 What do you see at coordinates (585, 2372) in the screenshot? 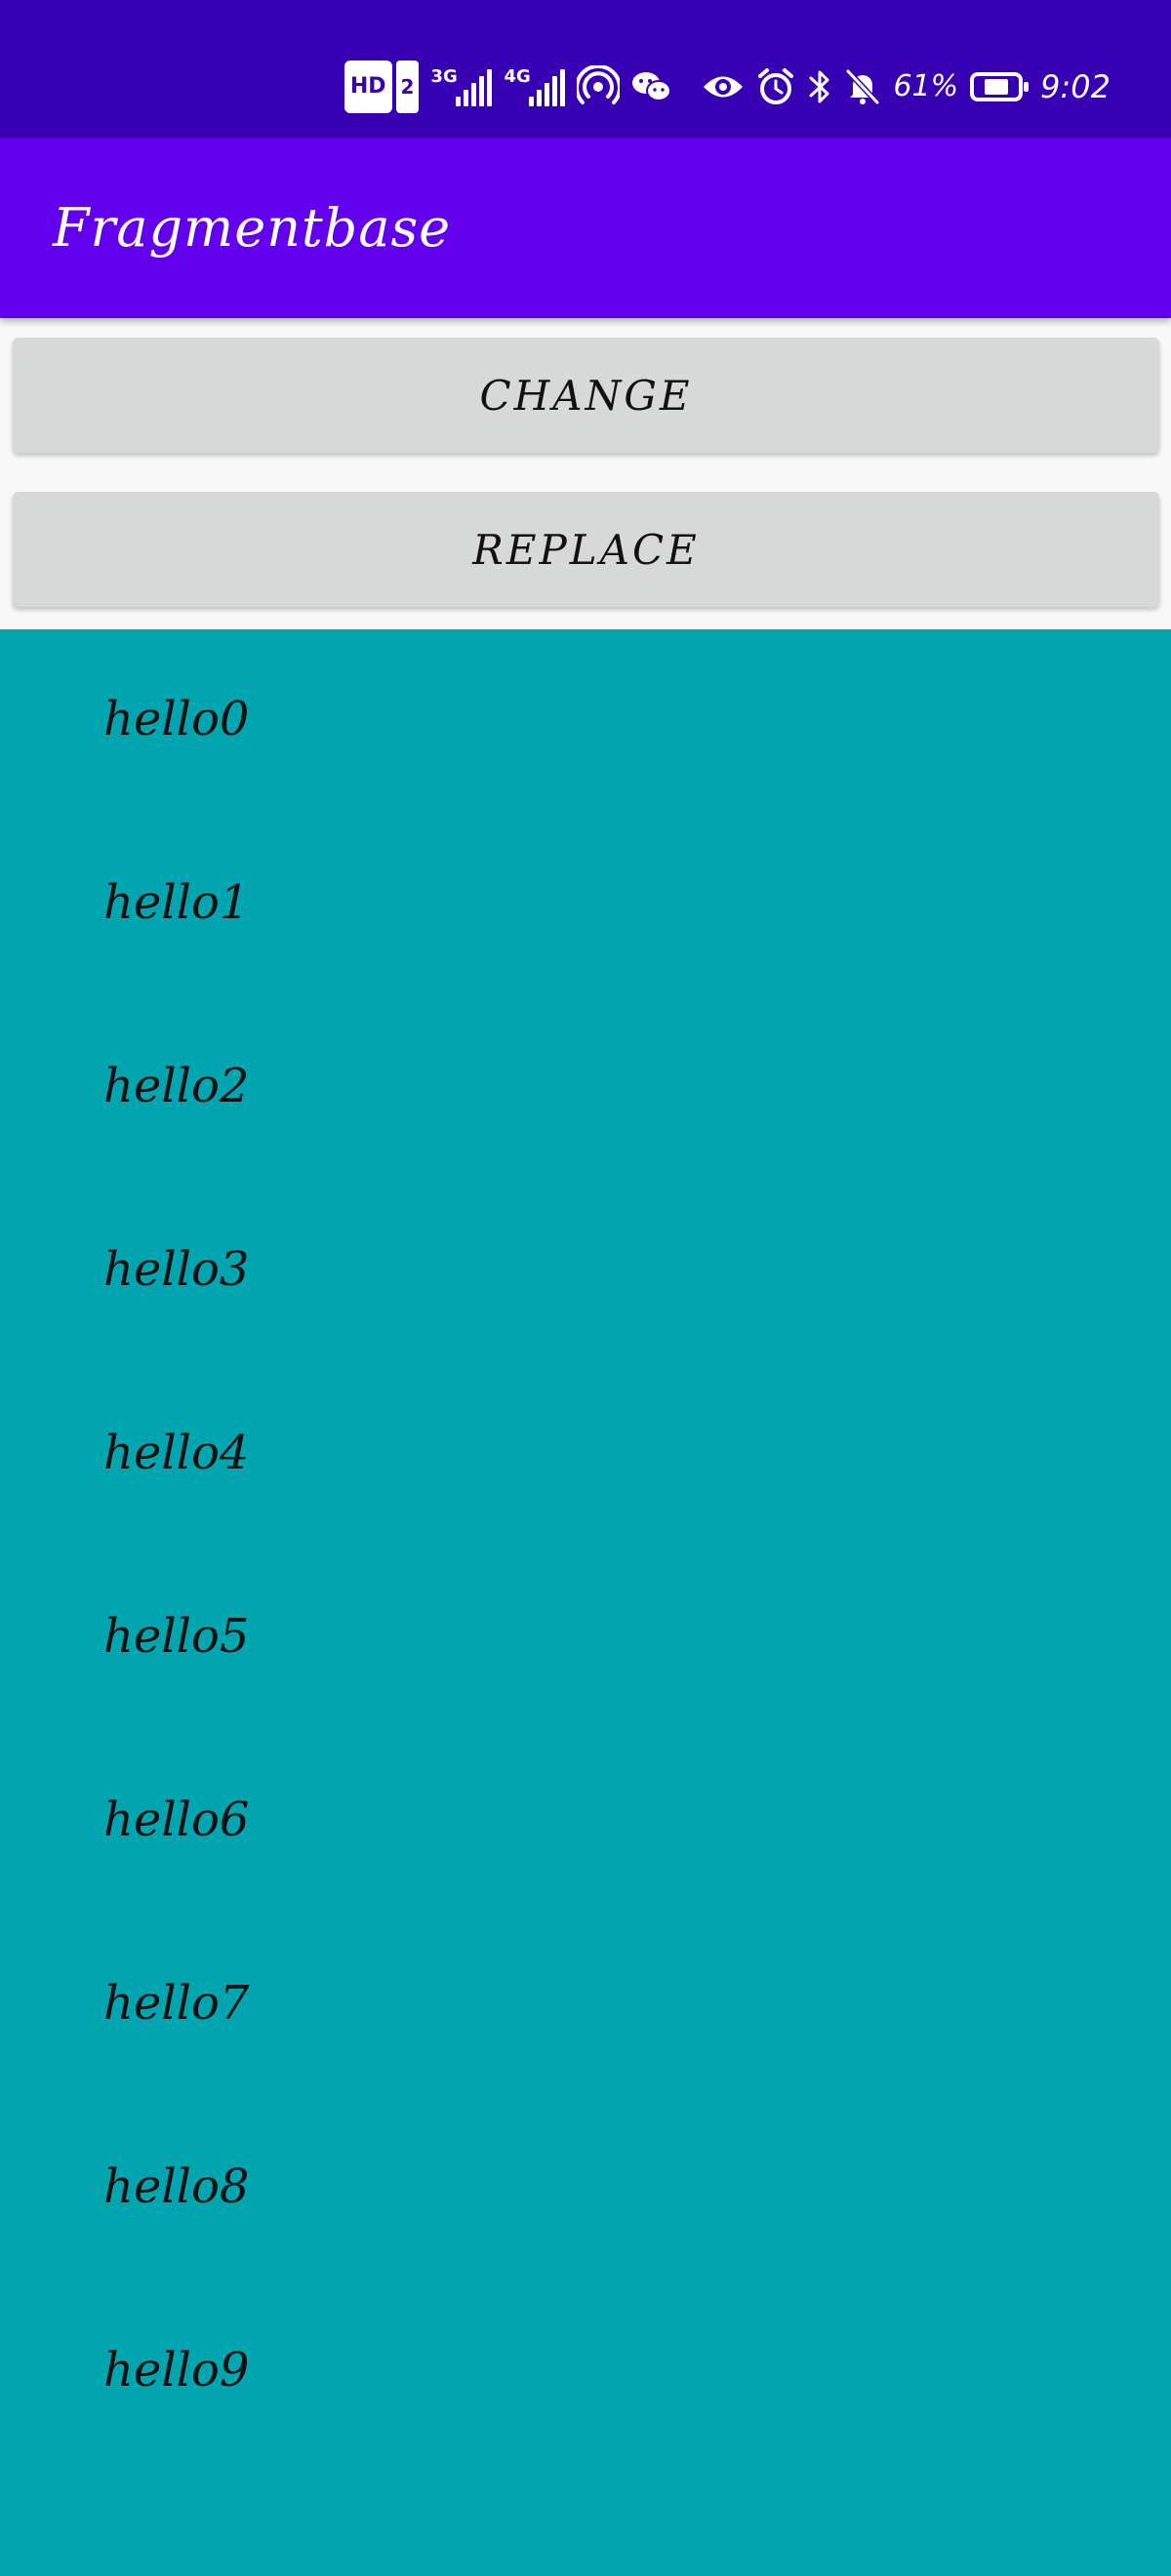
I see `list-item: hello9` at bounding box center [585, 2372].